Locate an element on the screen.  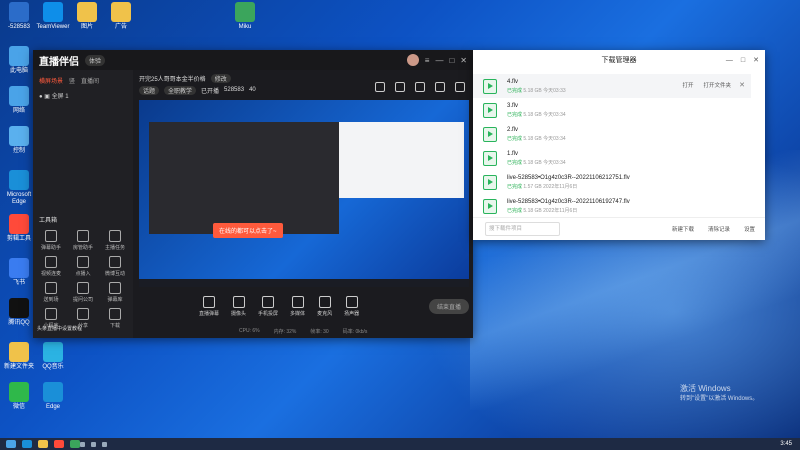
status-badge: 已开播 is located at coordinates (210, 91).